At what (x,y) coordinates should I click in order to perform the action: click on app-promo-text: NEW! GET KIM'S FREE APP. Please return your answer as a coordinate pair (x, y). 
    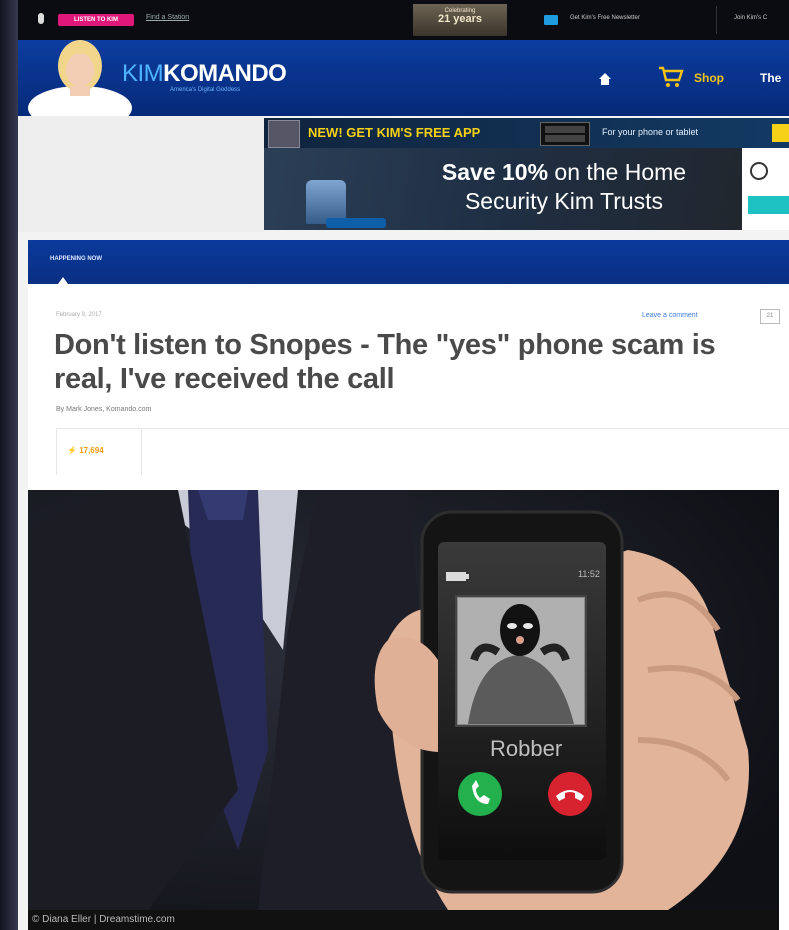
    Looking at the image, I should click on (394, 132).